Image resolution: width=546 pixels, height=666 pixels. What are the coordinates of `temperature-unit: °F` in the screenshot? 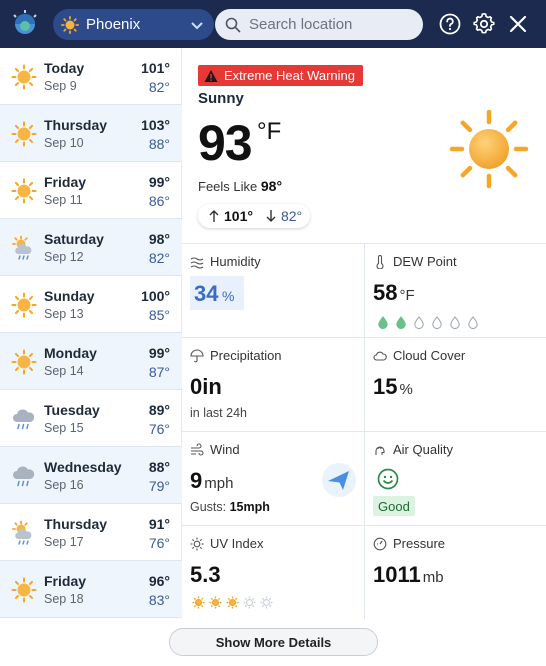 It's located at (269, 131).